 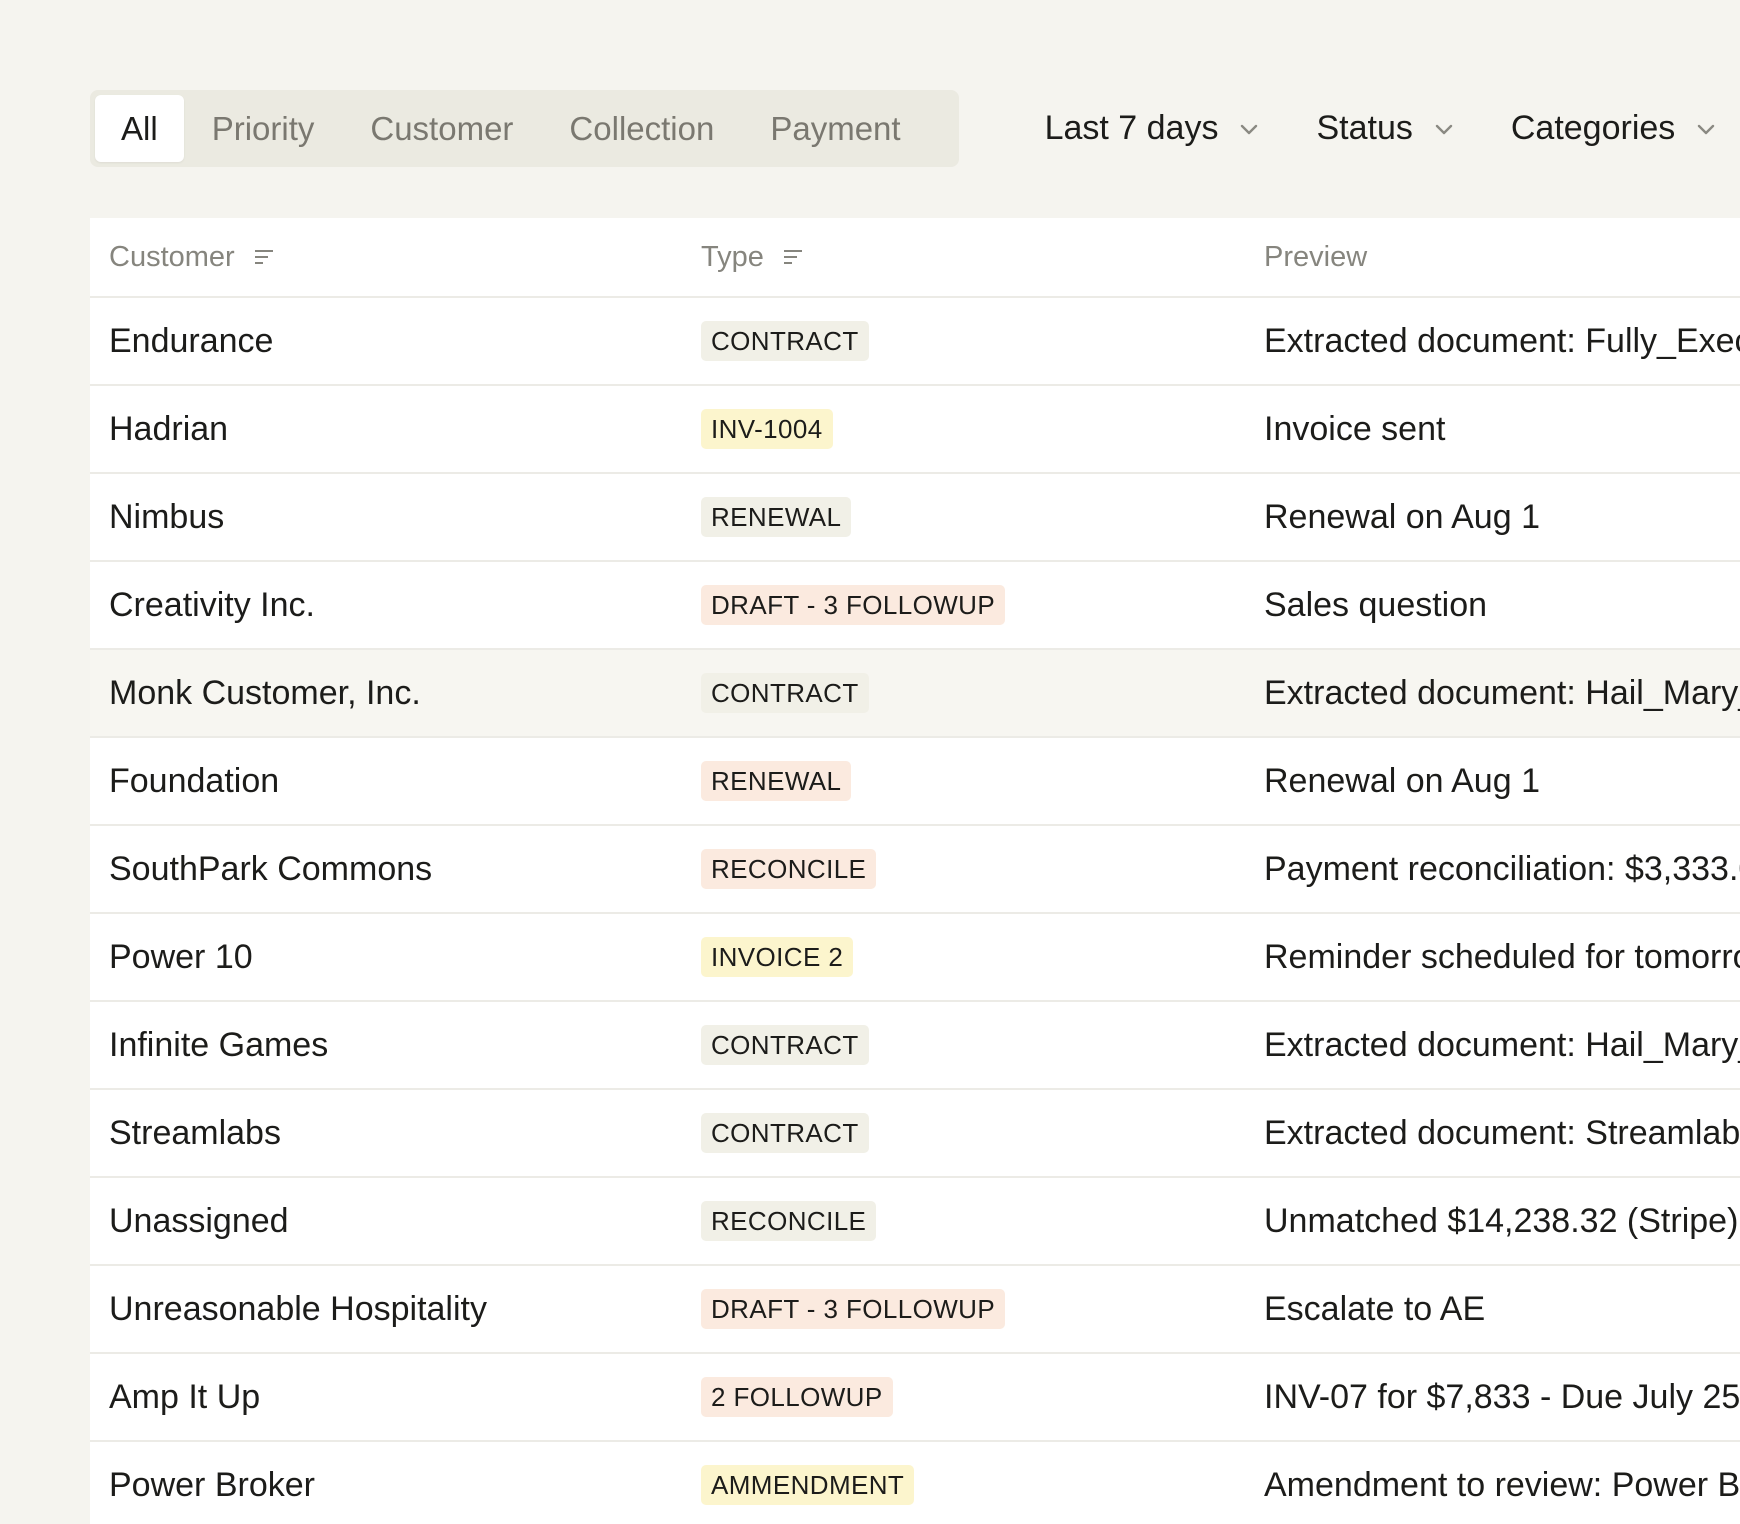 What do you see at coordinates (1501, 1221) in the screenshot?
I see `preview-cell: Unmatched $14,238.32 (Stripe)` at bounding box center [1501, 1221].